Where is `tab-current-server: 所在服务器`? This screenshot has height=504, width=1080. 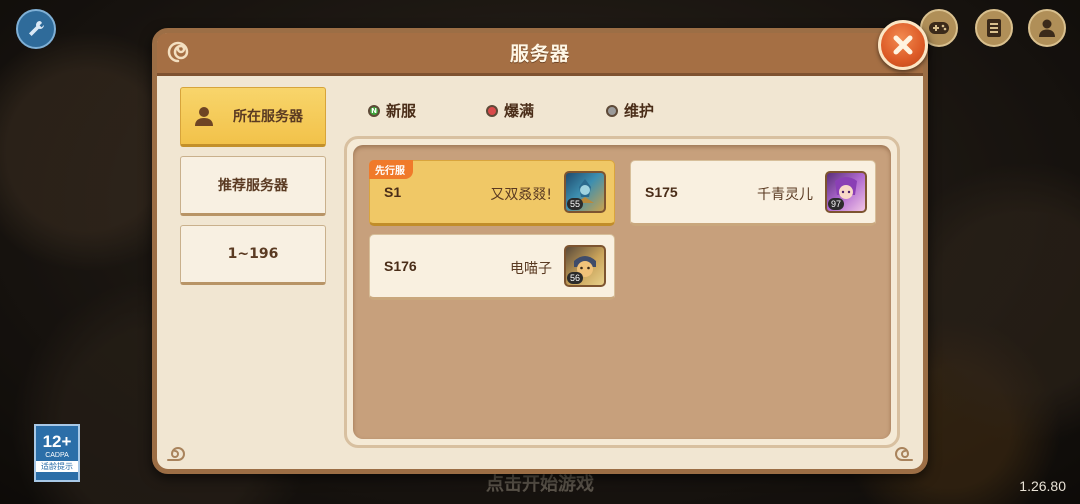
tab-current-server: 所在服务器 is located at coordinates (253, 117).